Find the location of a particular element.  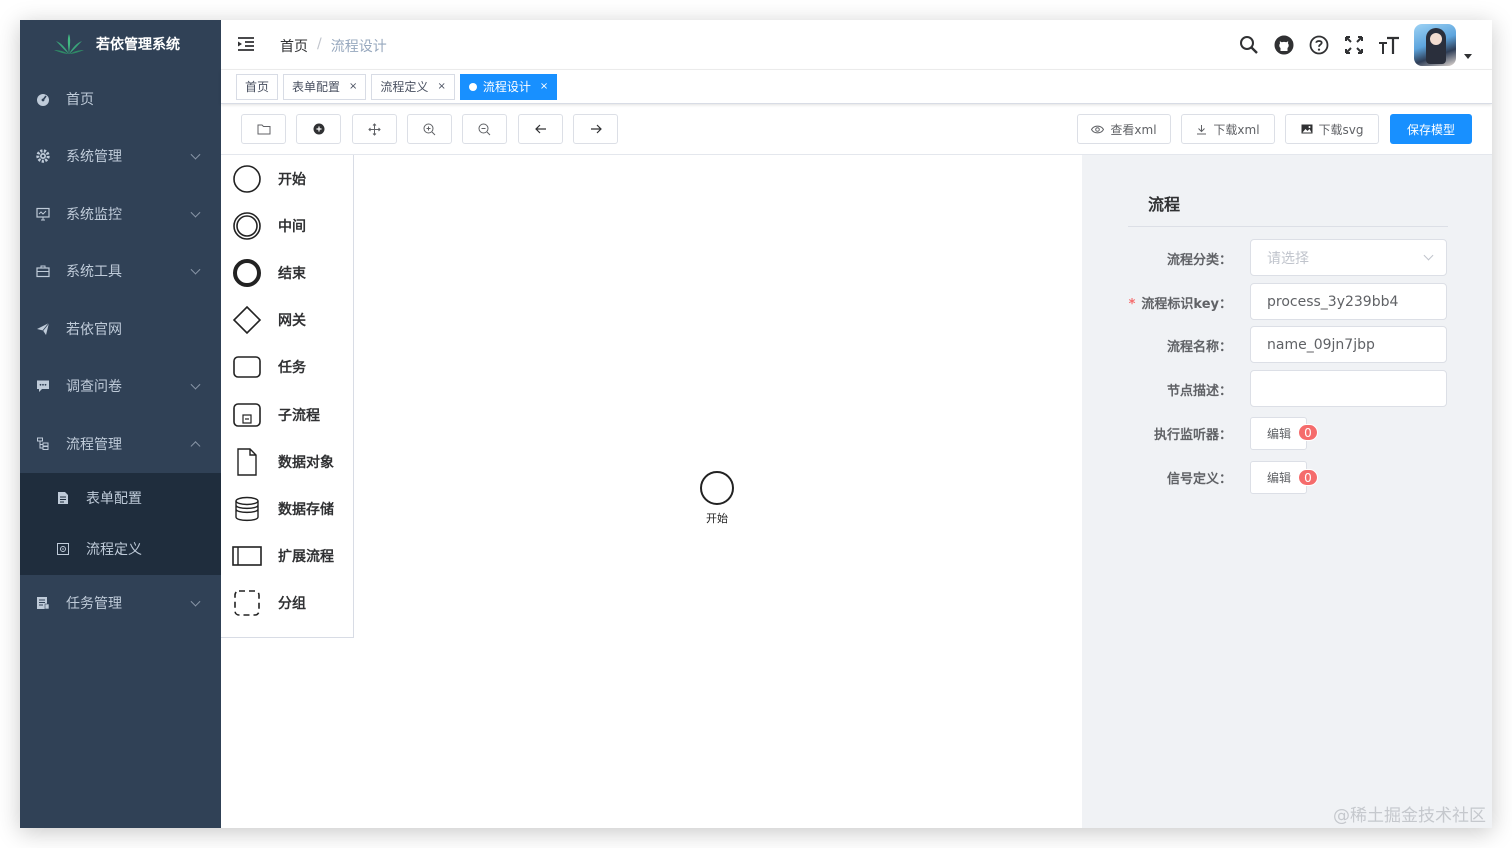

name-label: 流程名称： is located at coordinates (1199, 347).